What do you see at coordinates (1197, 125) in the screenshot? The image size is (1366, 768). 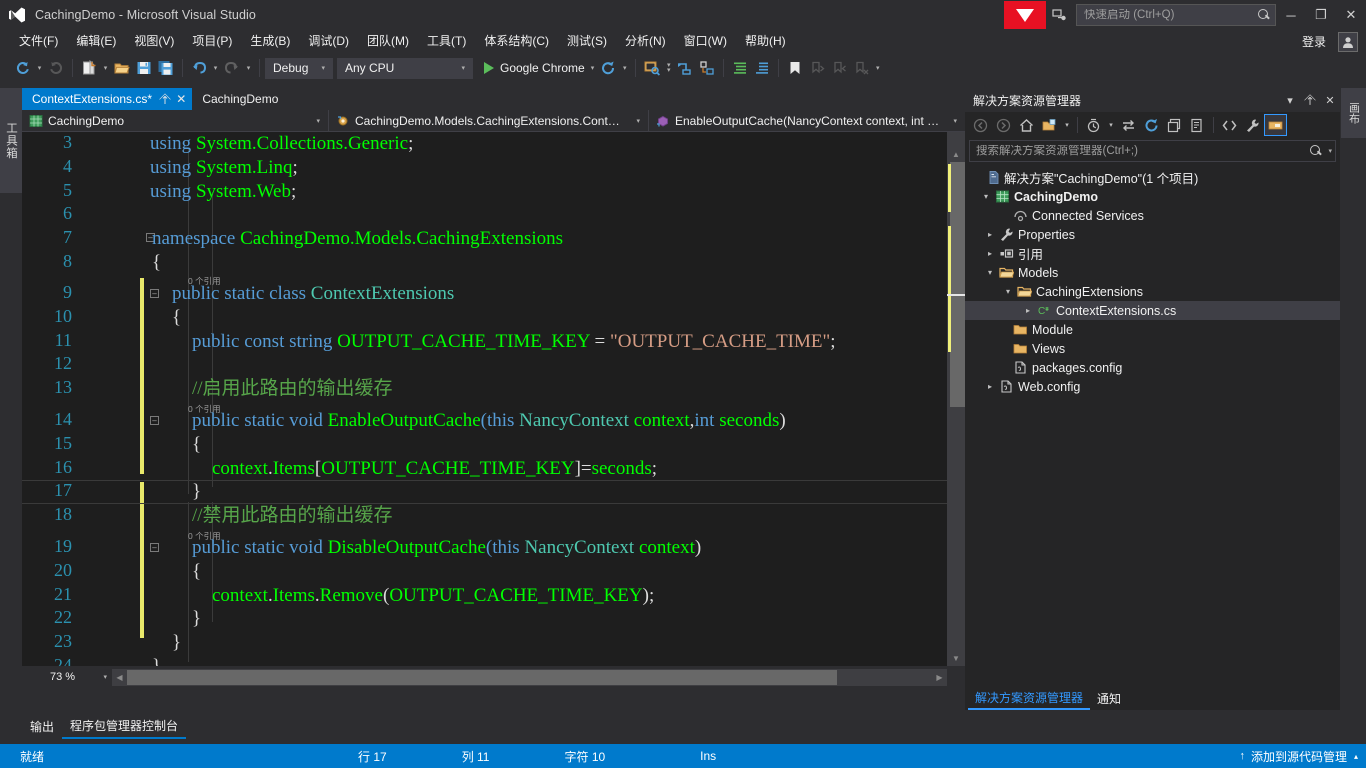 I see `properties-window-icon` at bounding box center [1197, 125].